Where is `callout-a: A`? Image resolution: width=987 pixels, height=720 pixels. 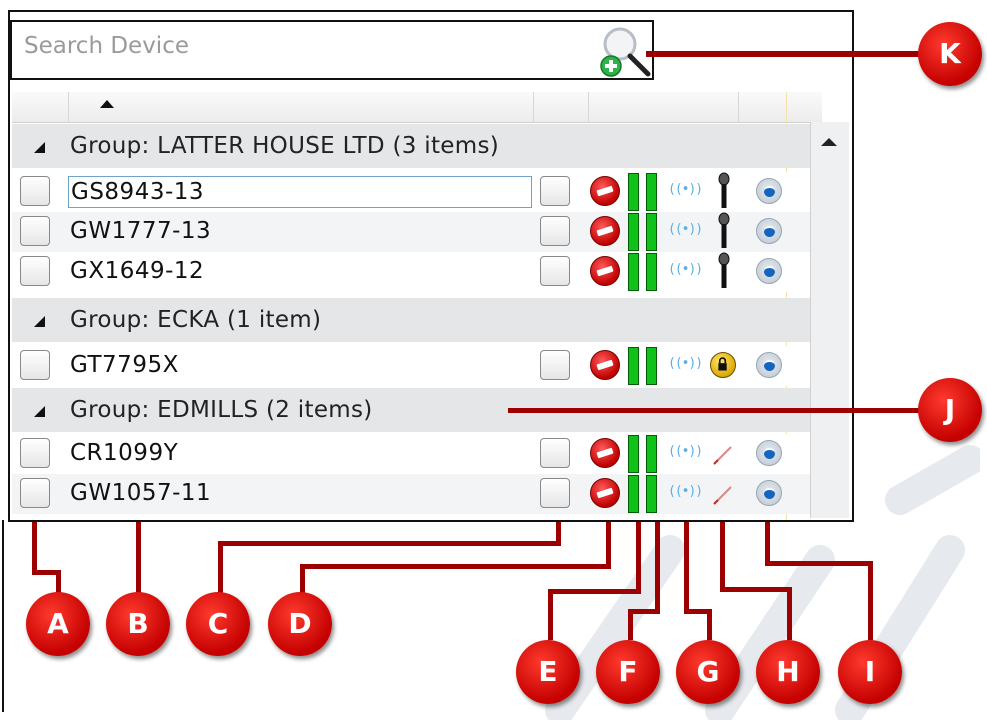 callout-a: A is located at coordinates (58, 624).